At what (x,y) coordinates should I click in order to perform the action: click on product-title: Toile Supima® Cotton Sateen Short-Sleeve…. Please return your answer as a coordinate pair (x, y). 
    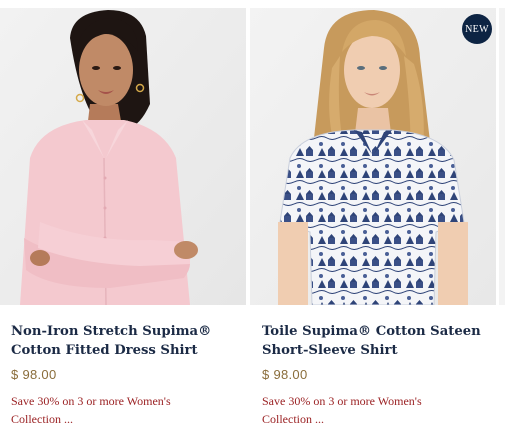
    Looking at the image, I should click on (378, 341).